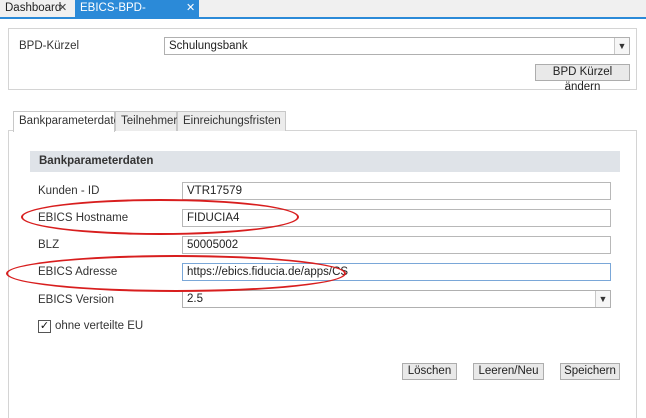 The image size is (646, 418). What do you see at coordinates (396, 272) in the screenshot?
I see `ebics-adresse-field: https://ebics.fiducia.de/apps/CS` at bounding box center [396, 272].